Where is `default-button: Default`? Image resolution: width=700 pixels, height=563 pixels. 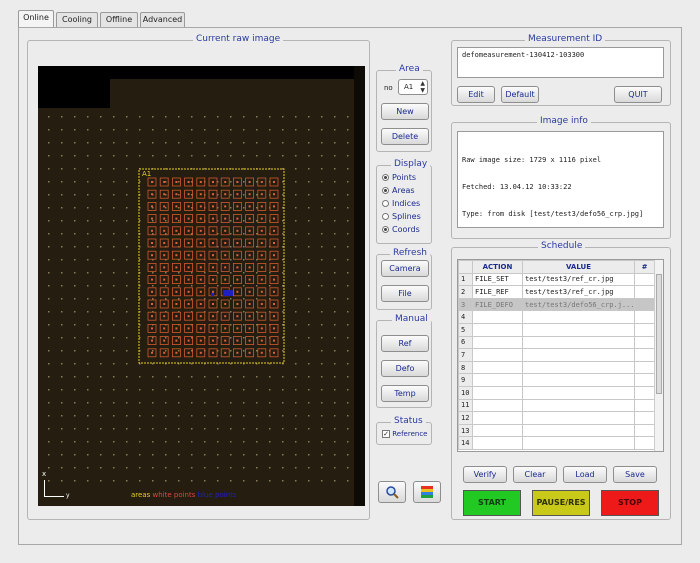
default-button: Default is located at coordinates (520, 94).